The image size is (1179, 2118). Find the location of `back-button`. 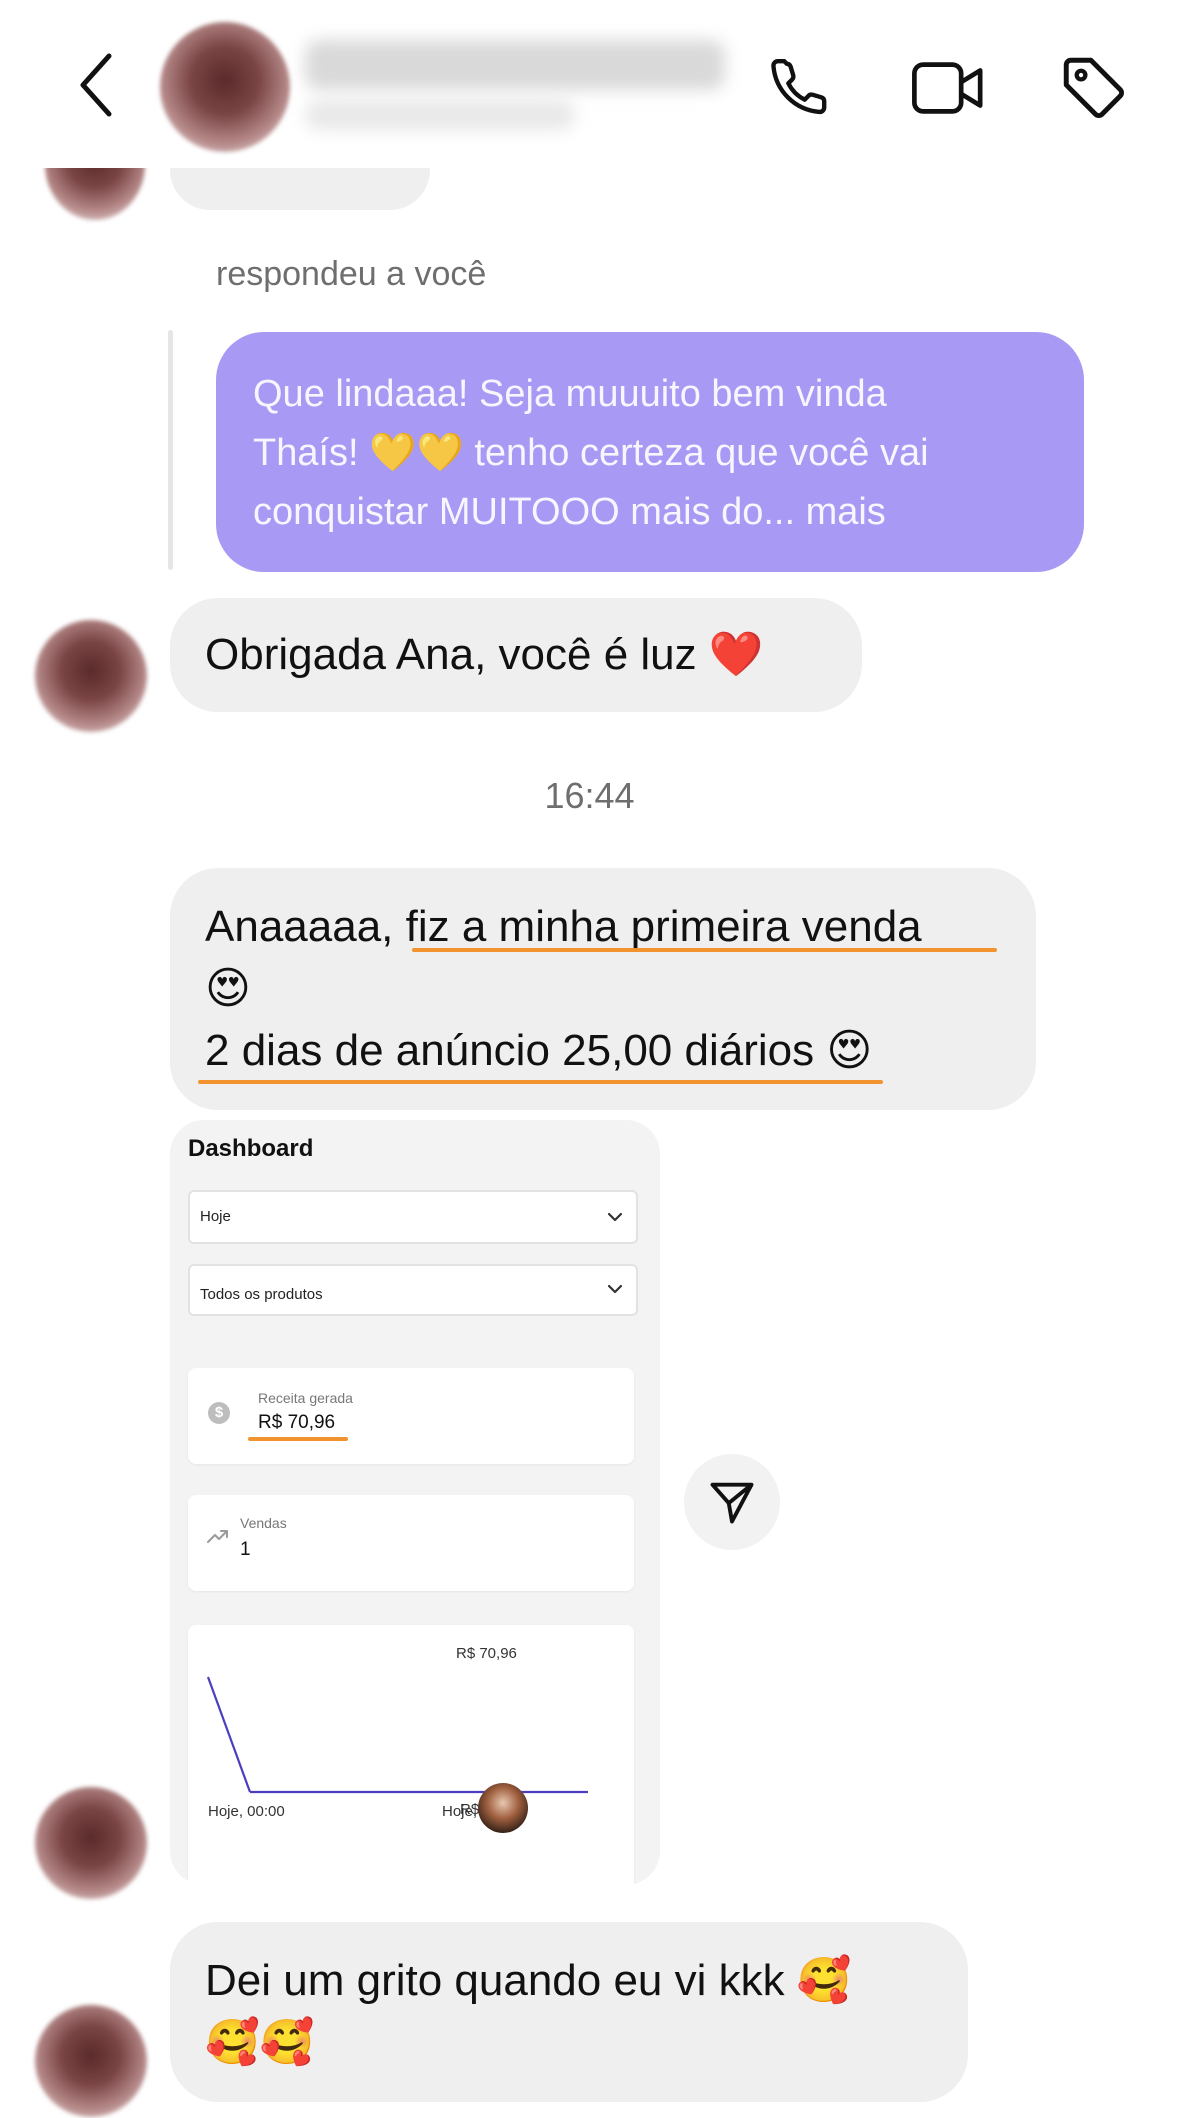

back-button is located at coordinates (95, 85).